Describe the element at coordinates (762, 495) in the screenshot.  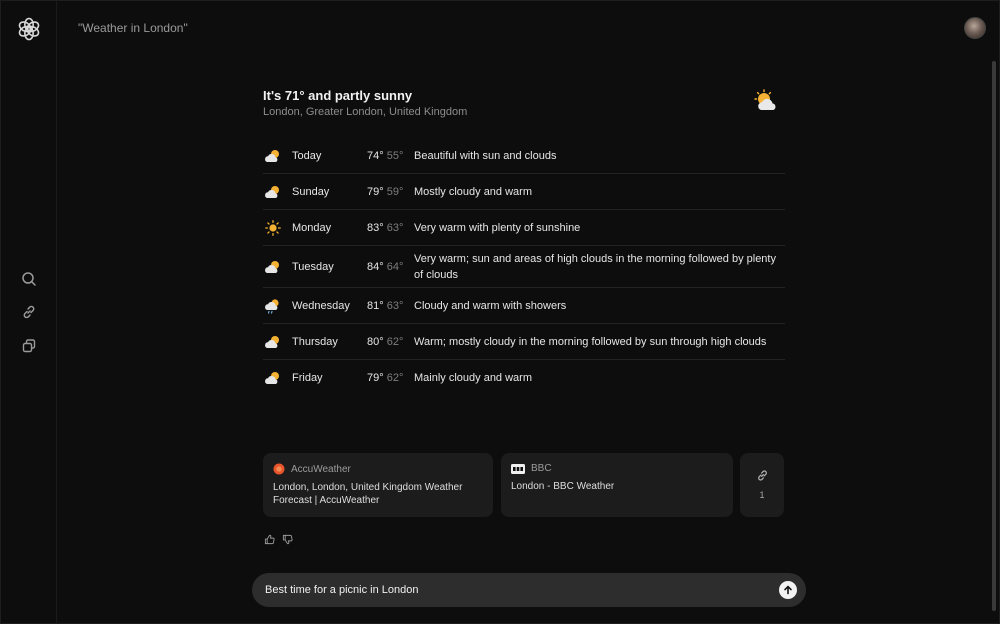
I see `more-sources-count: 1` at that location.